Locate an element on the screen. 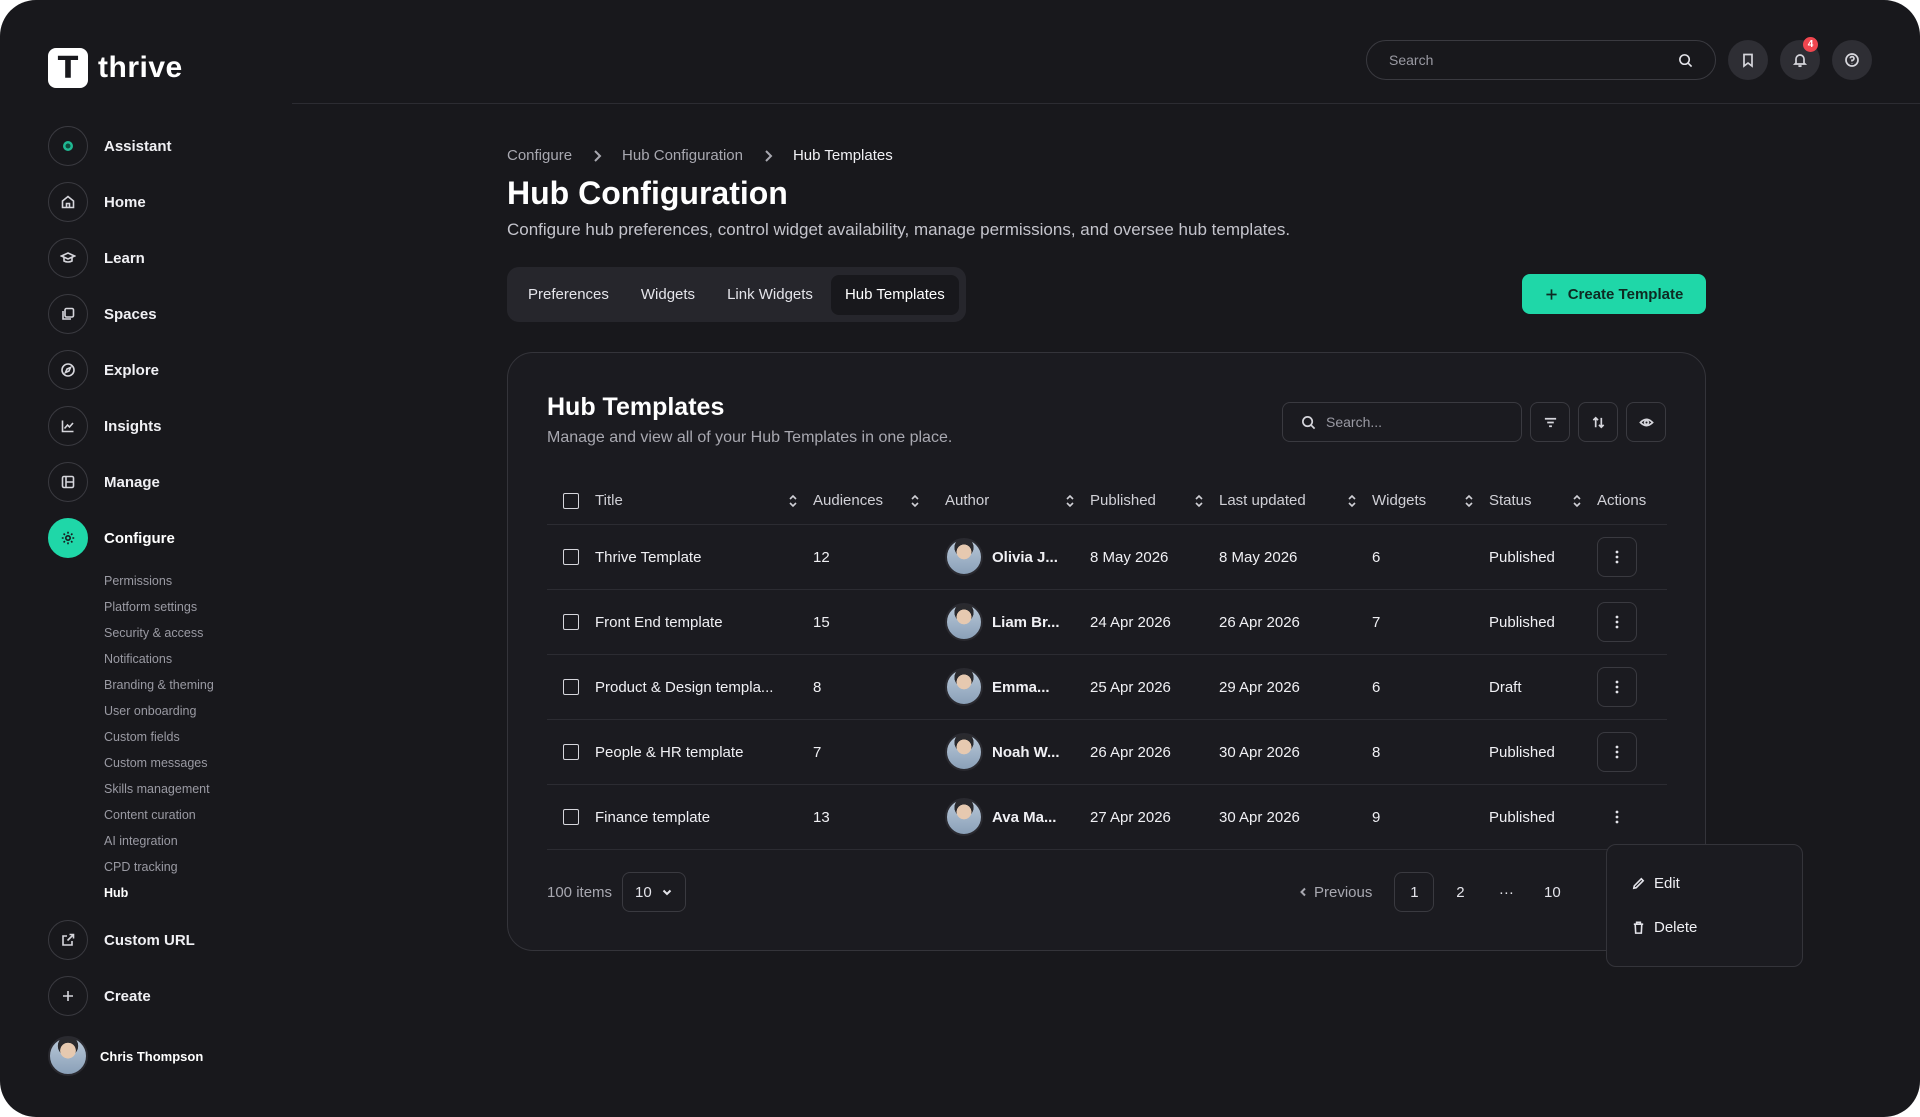 The height and width of the screenshot is (1117, 1920). subnav-item-cpd-tracking: CPD tracking is located at coordinates (186, 867).